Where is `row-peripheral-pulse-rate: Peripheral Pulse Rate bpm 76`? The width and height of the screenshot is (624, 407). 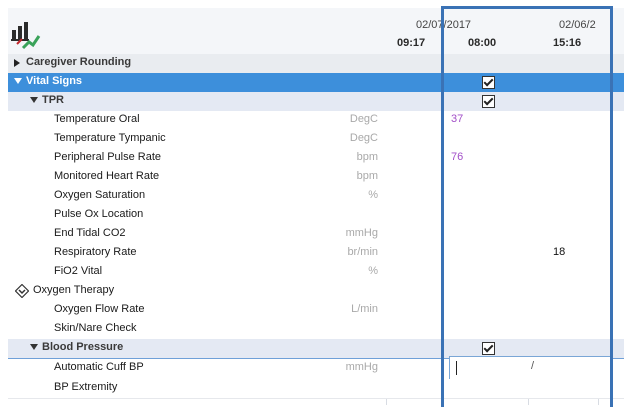 row-peripheral-pulse-rate: Peripheral Pulse Rate bpm 76 is located at coordinates (316, 159).